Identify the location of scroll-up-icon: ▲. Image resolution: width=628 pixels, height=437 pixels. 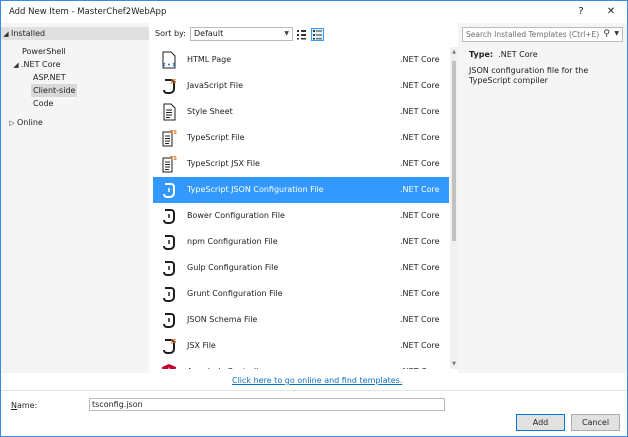
(454, 52).